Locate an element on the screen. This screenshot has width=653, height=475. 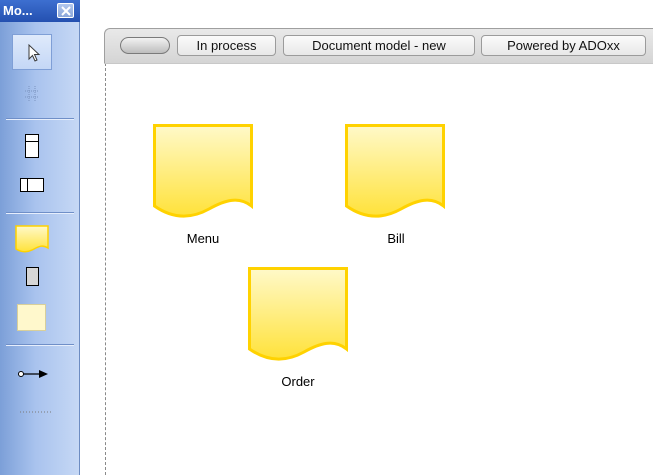
swimlane-vertical-icon is located at coordinates (32, 185).